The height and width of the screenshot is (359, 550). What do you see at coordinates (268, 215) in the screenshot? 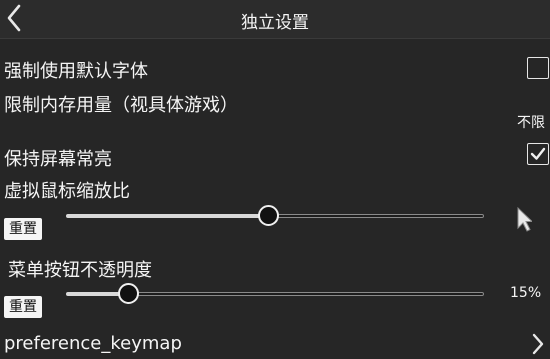
I see `virtual-mouse-scale-slider-thumb` at bounding box center [268, 215].